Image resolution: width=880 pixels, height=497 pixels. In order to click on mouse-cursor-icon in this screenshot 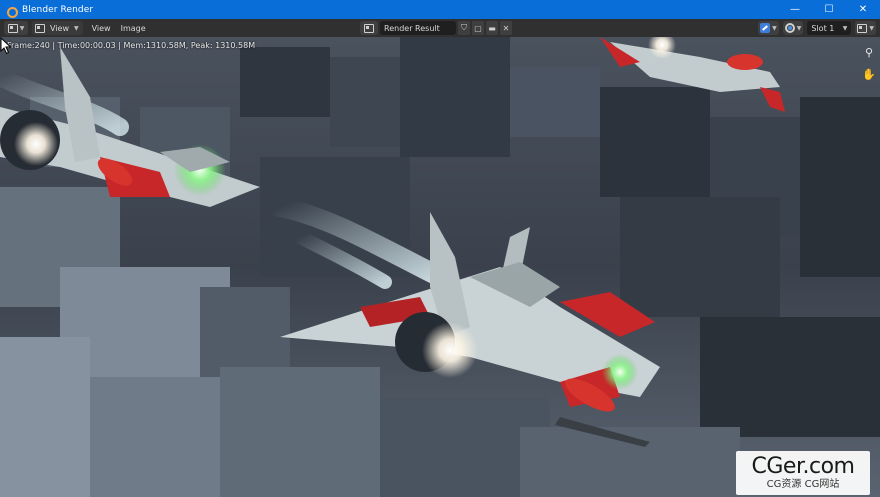, I will do `click(6, 46)`.